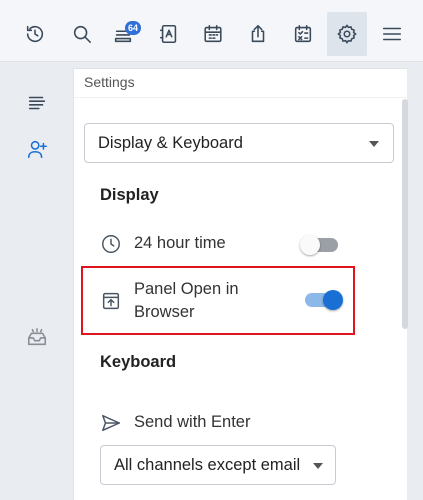 The width and height of the screenshot is (423, 500). Describe the element at coordinates (133, 28) in the screenshot. I see `inbox-count-badge: 64` at that location.